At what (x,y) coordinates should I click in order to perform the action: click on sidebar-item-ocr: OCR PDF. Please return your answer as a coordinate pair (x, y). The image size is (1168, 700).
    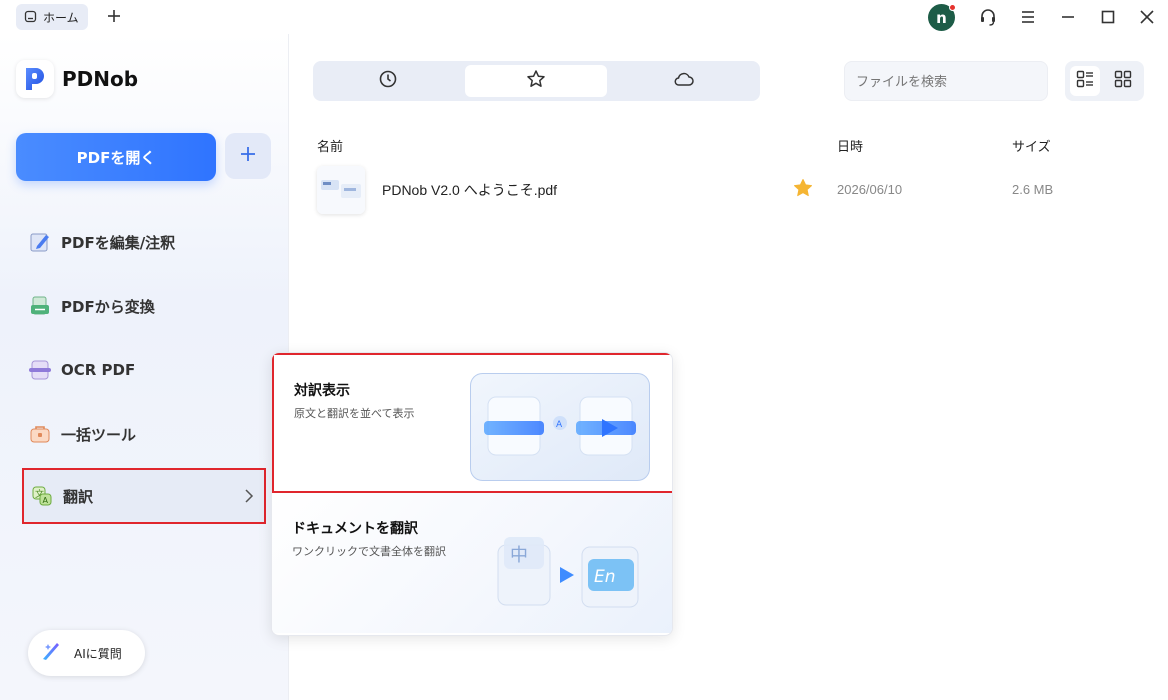
    Looking at the image, I should click on (144, 370).